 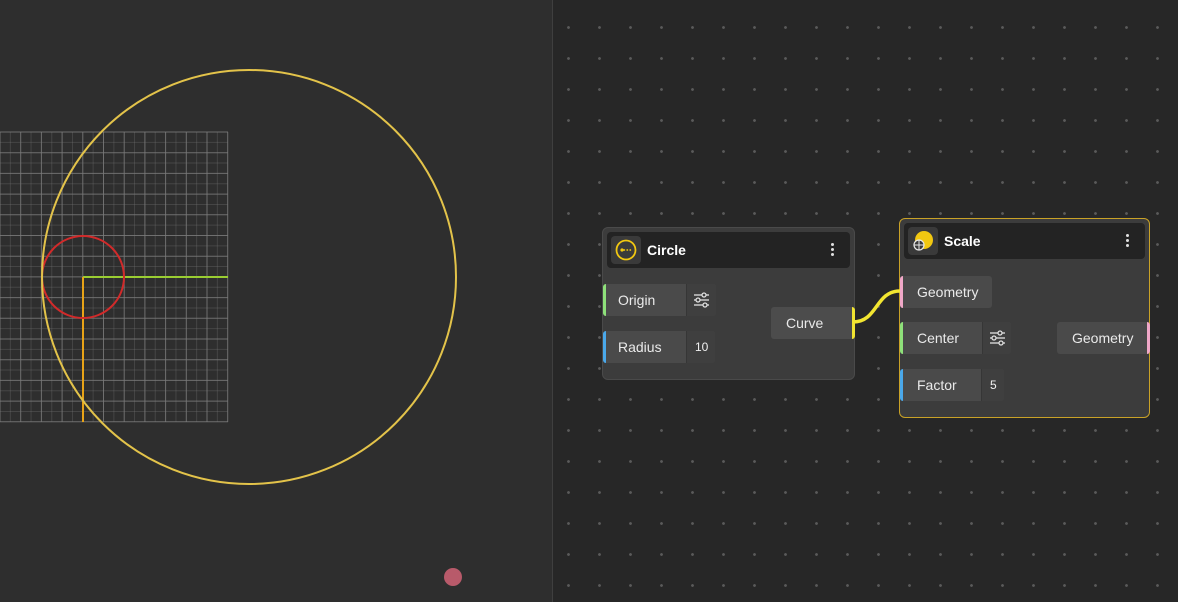 I want to click on scale-node-title: Scale, so click(x=962, y=241).